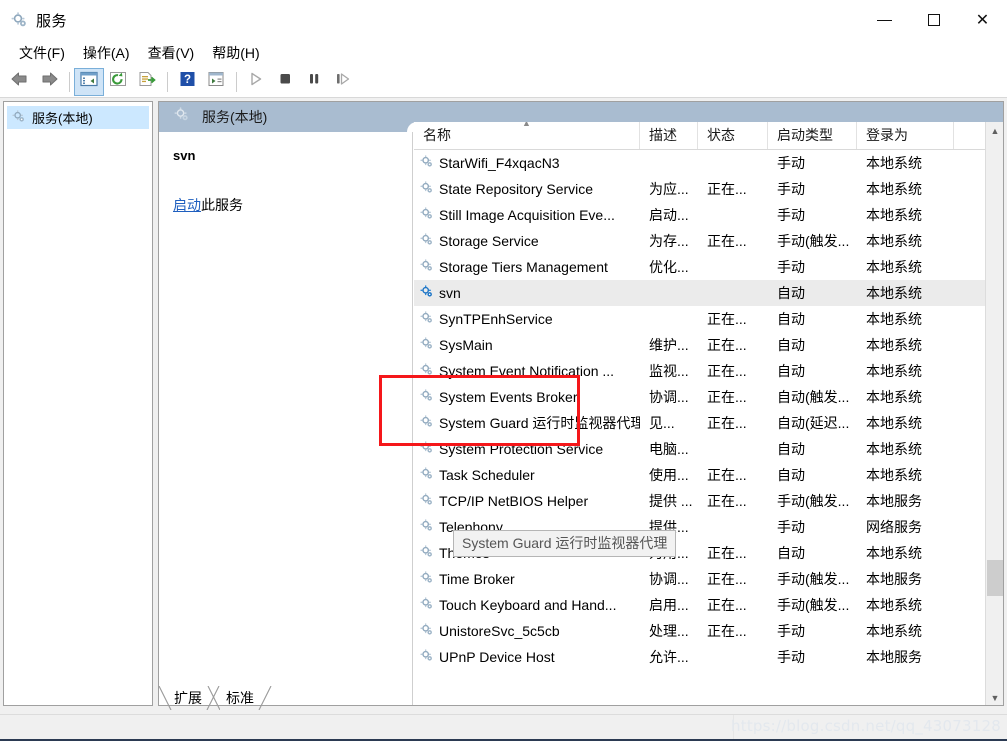 The width and height of the screenshot is (1007, 741). I want to click on row-tooltip: System Guard 运行时监视器代理, so click(565, 543).